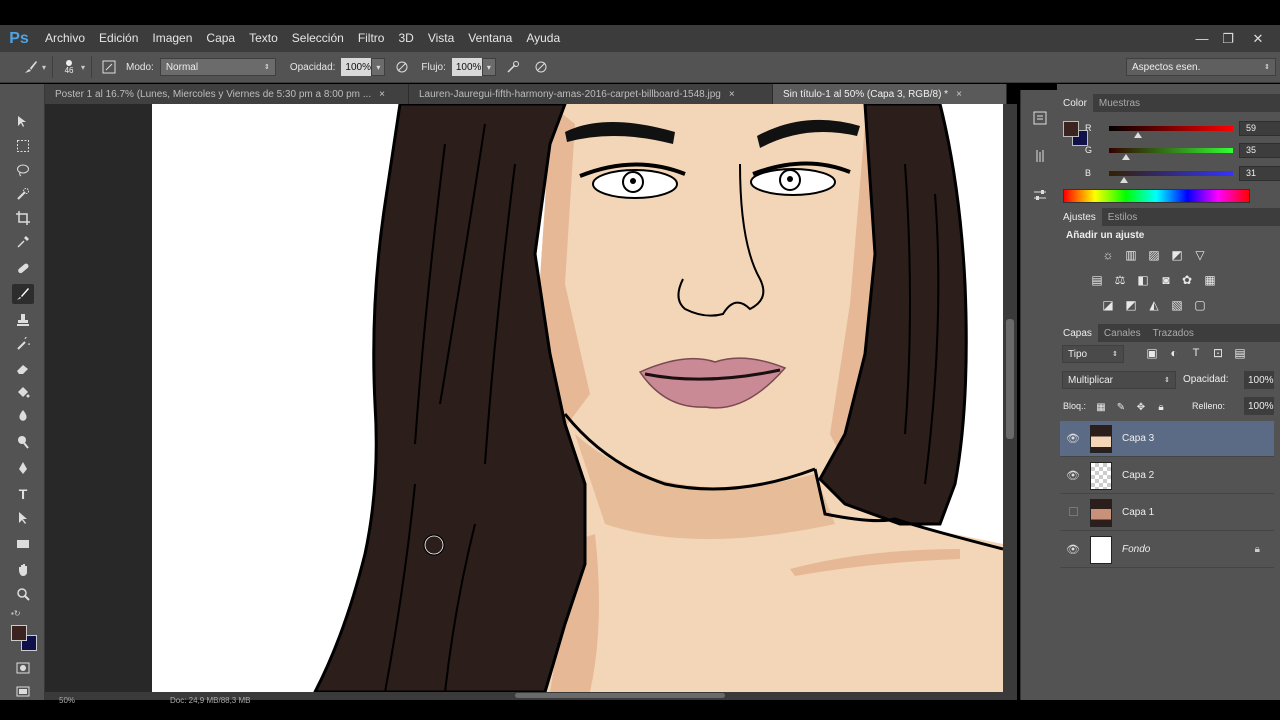 The height and width of the screenshot is (720, 1280). What do you see at coordinates (23, 442) in the screenshot?
I see `dodge-tool-icon` at bounding box center [23, 442].